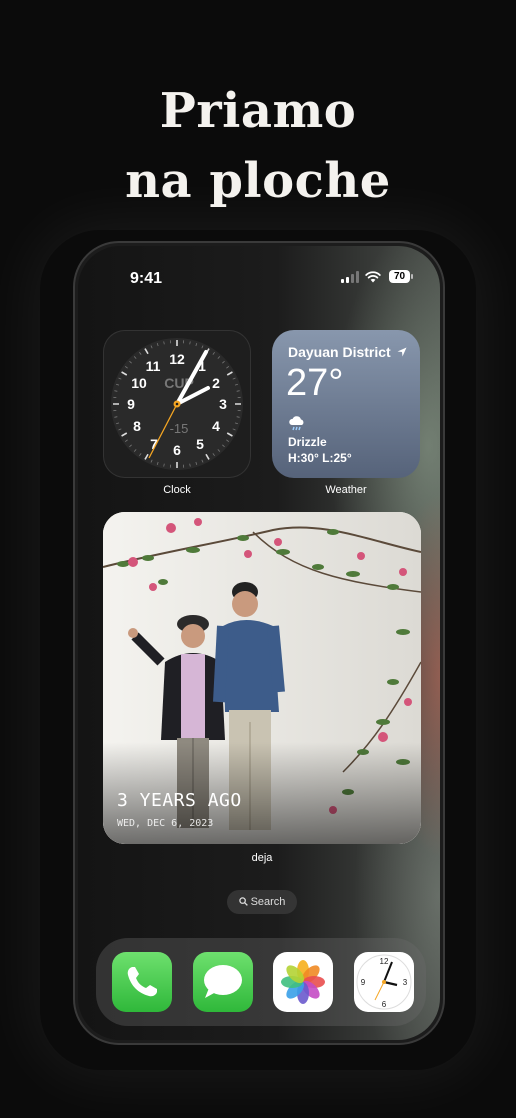 The width and height of the screenshot is (516, 1118). Describe the element at coordinates (258, 146) in the screenshot. I see `headline: Priamo na ploche` at that location.